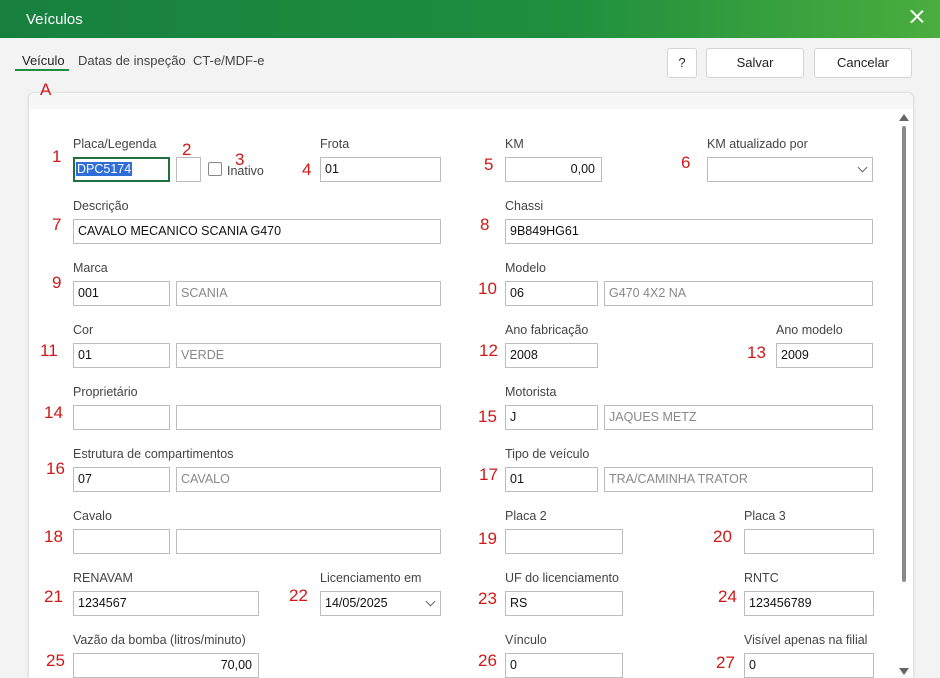 The image size is (940, 678). I want to click on estrutura-name-field: CAVALO, so click(308, 479).